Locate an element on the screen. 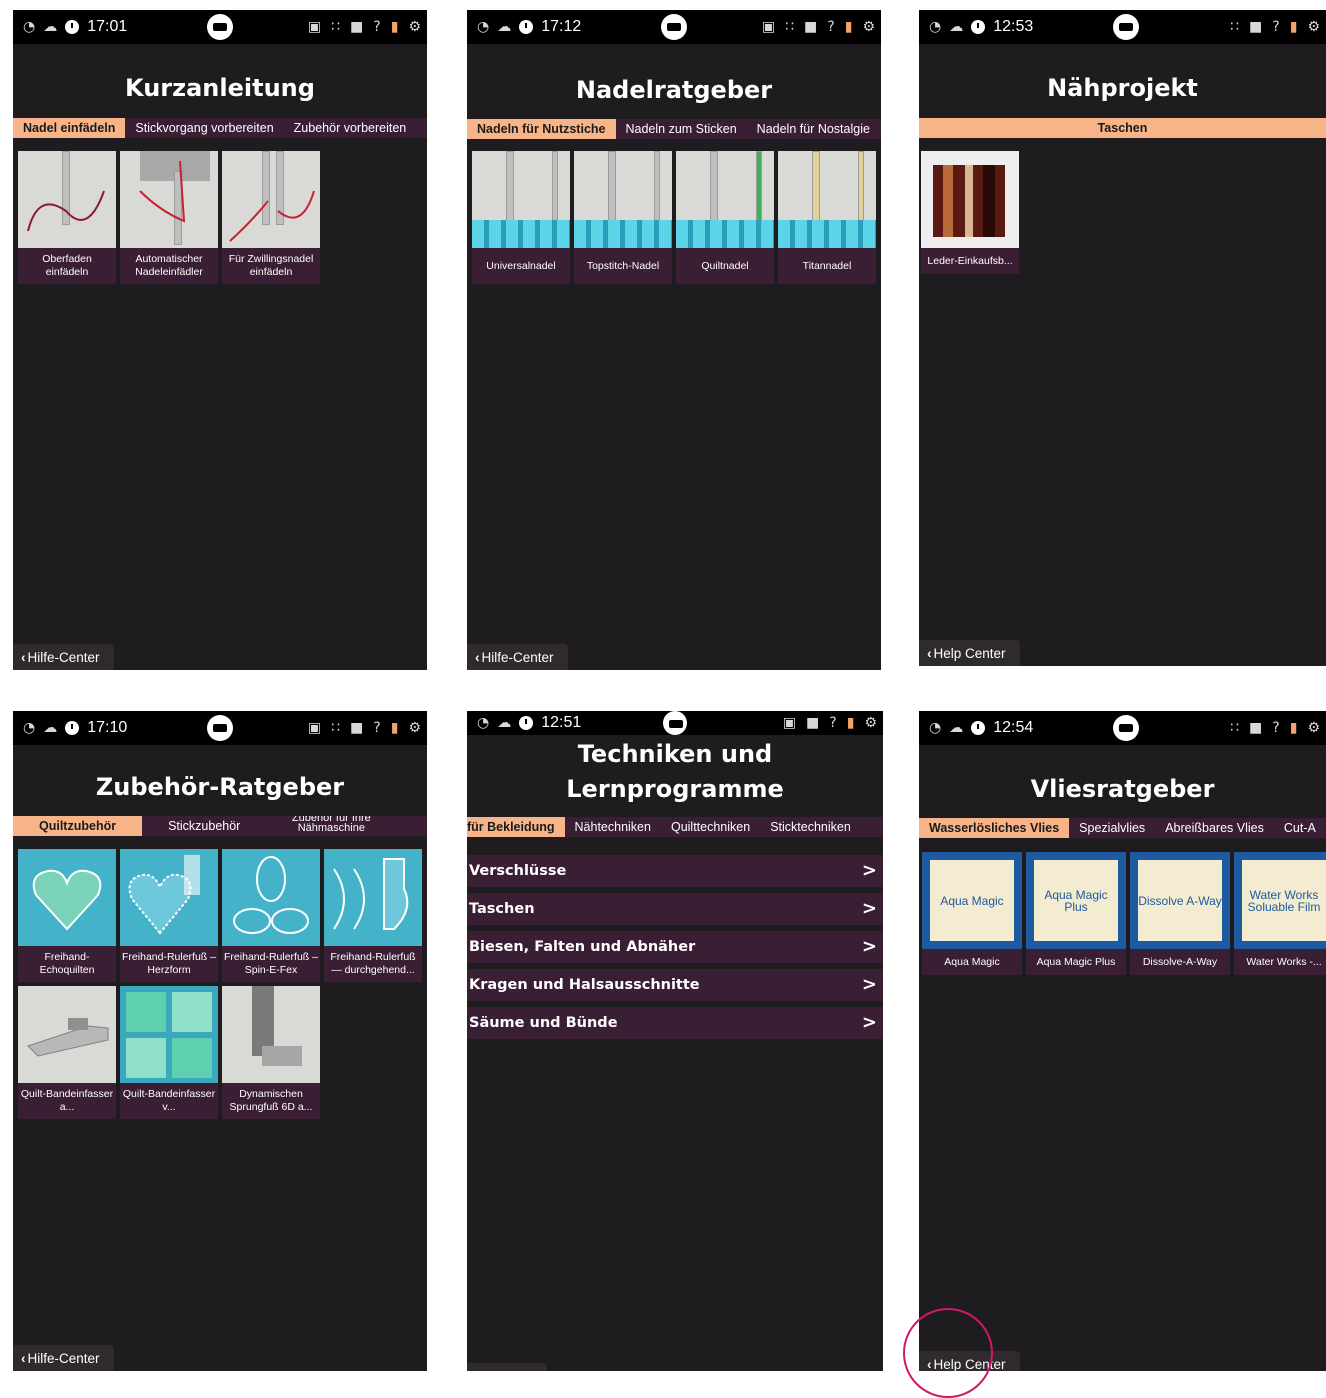 The width and height of the screenshot is (1326, 1398). back-button: Help Center is located at coordinates (969, 653).